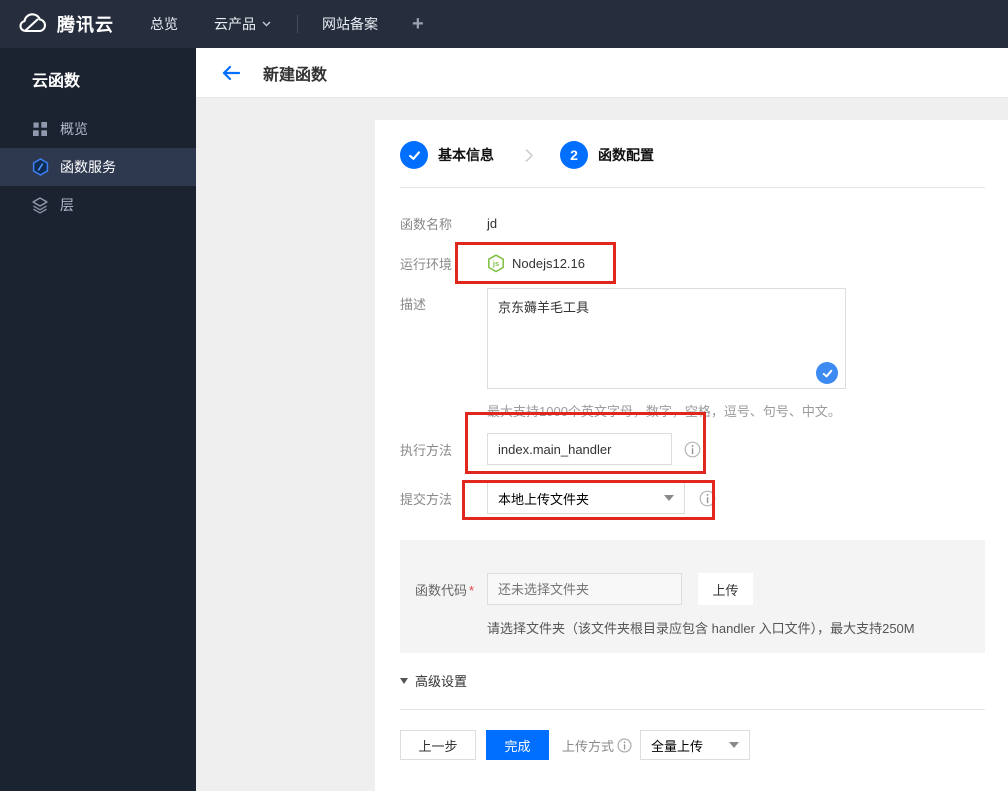  What do you see at coordinates (602, 73) in the screenshot?
I see `page-header: 新建函数` at bounding box center [602, 73].